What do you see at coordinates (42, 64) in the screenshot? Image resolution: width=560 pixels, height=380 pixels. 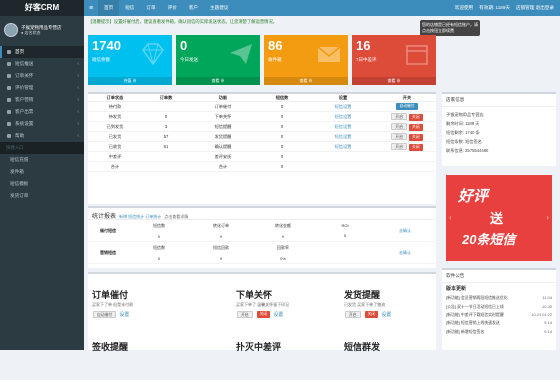 I see `sidebar-item-sms: 短信推送 ‹` at bounding box center [42, 64].